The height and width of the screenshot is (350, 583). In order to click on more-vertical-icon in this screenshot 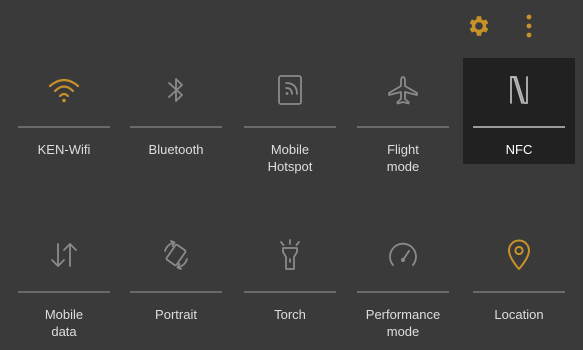, I will do `click(529, 26)`.